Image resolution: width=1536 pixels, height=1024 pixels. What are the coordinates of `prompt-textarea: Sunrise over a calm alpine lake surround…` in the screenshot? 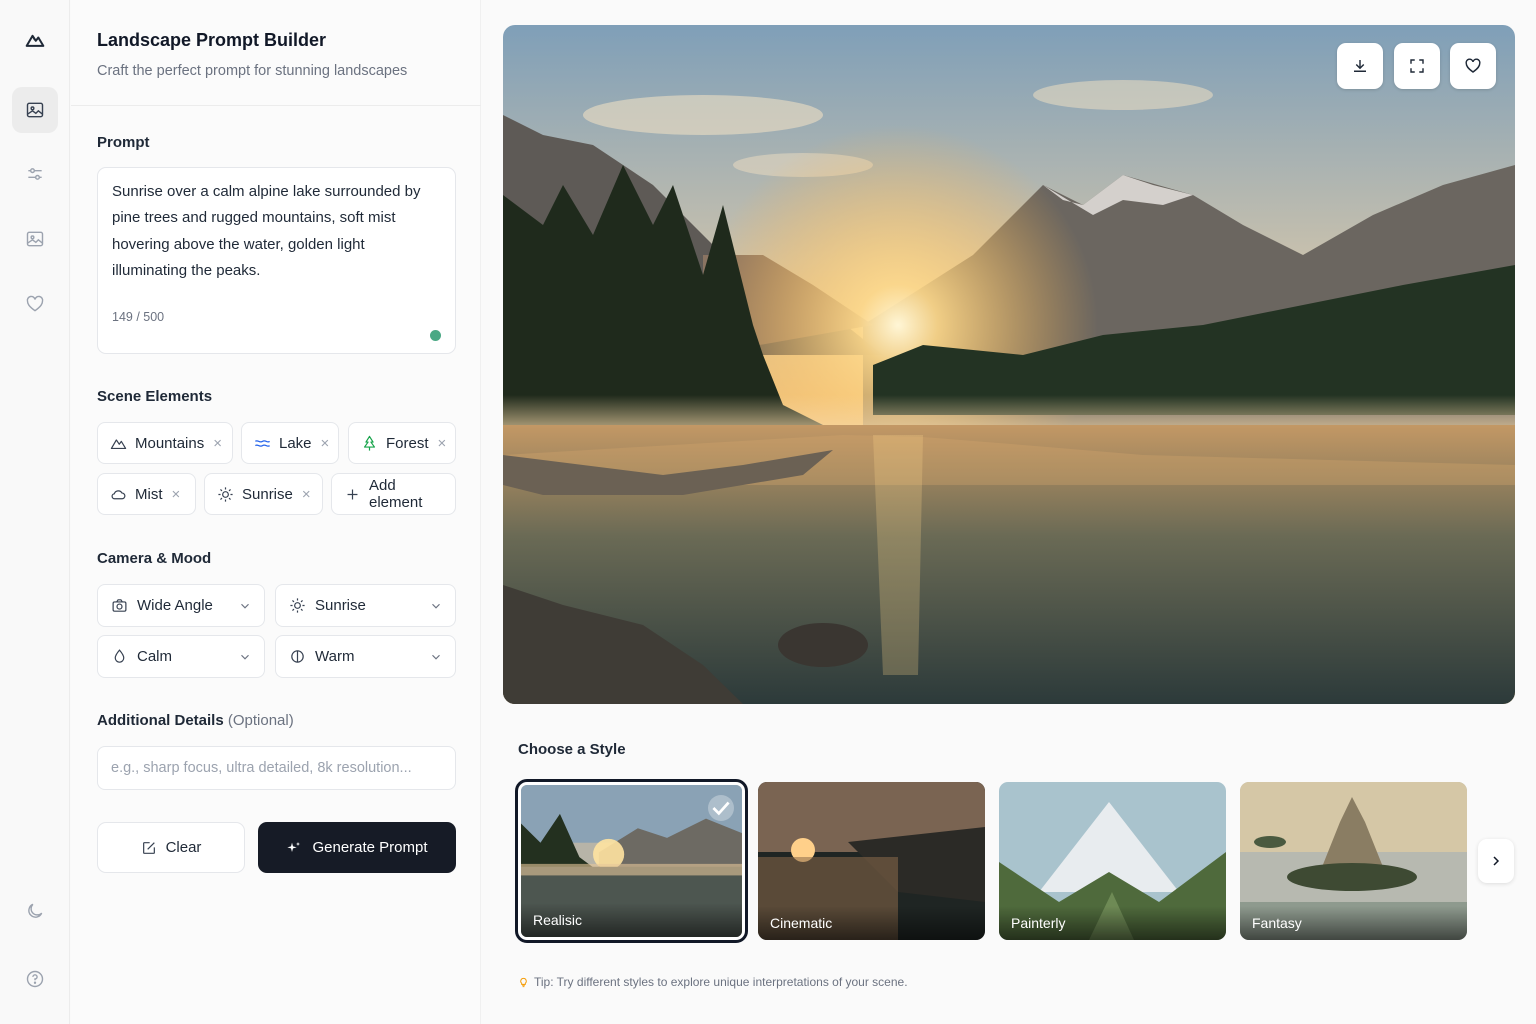 It's located at (276, 260).